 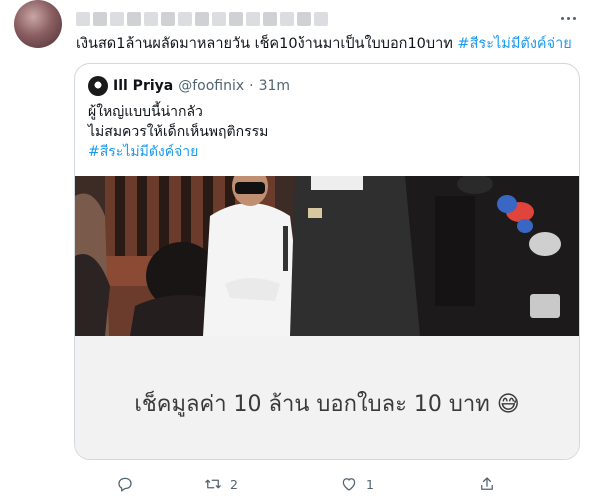 I want to click on quoted-name: Ill Priya, so click(x=143, y=86).